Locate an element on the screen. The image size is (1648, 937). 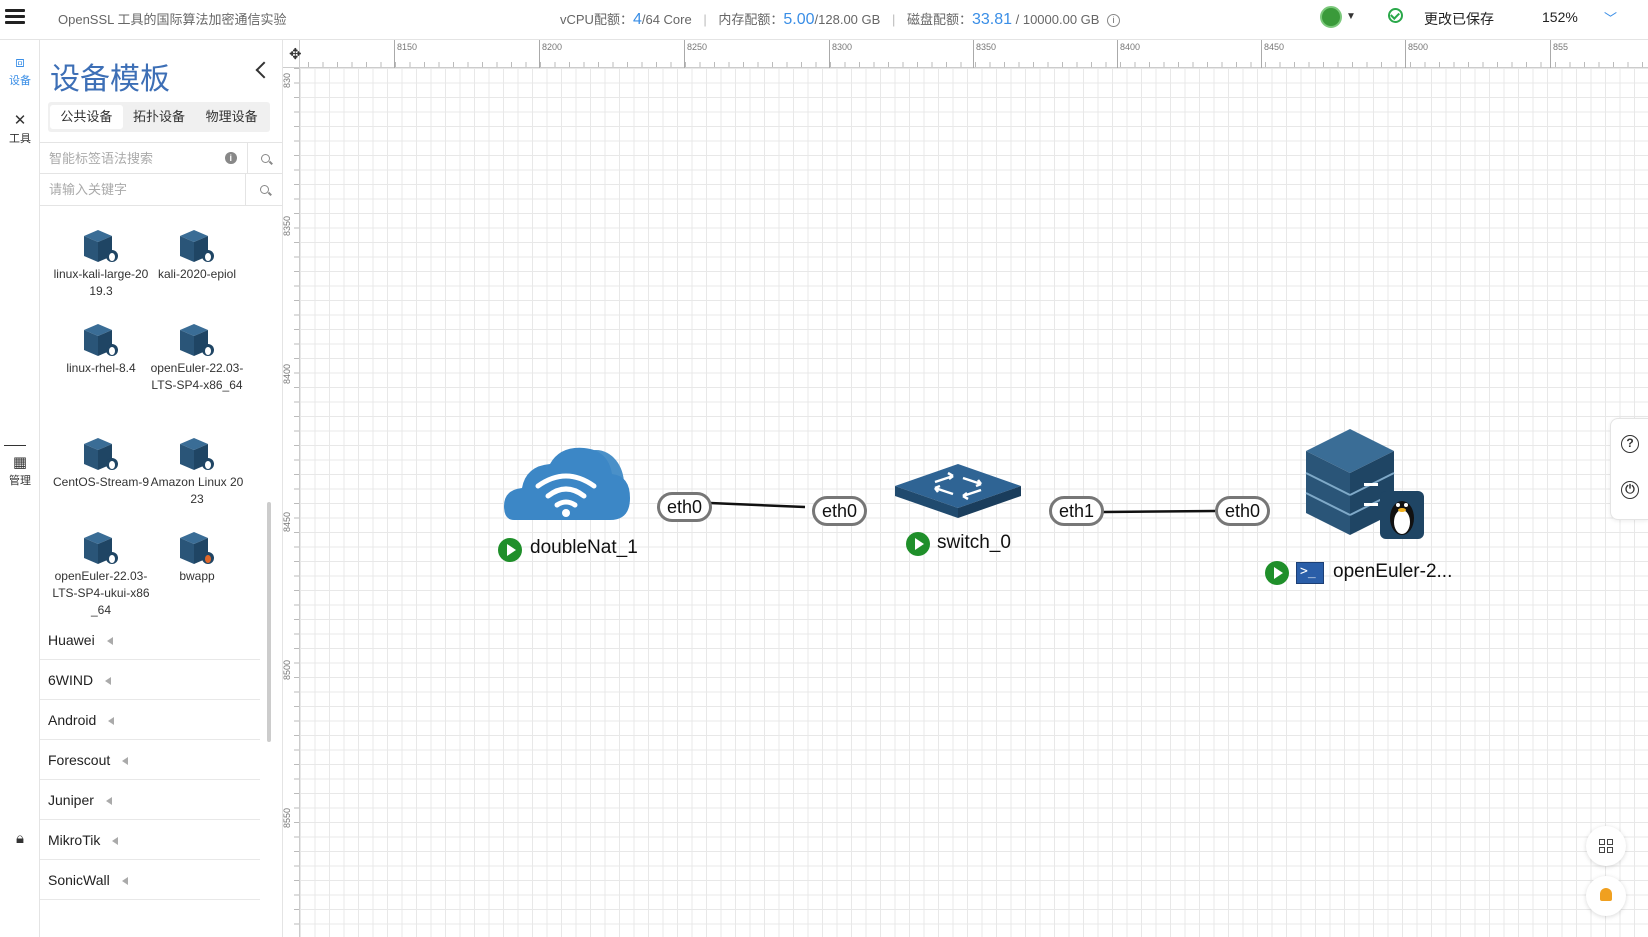
layout-button is located at coordinates (1606, 846).